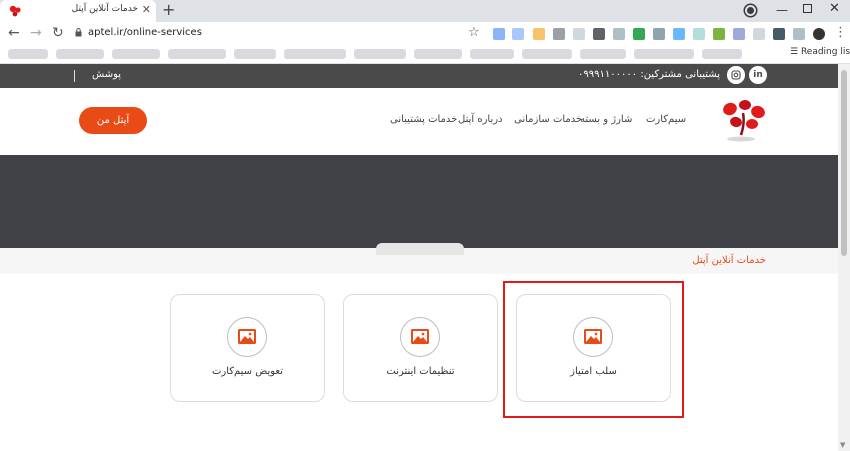 The width and height of the screenshot is (850, 451). What do you see at coordinates (649, 74) in the screenshot?
I see `support-phone: پشتیبانی مشترکین: ۰۹۹۹۱۱۰۰۰۰۰` at bounding box center [649, 74].